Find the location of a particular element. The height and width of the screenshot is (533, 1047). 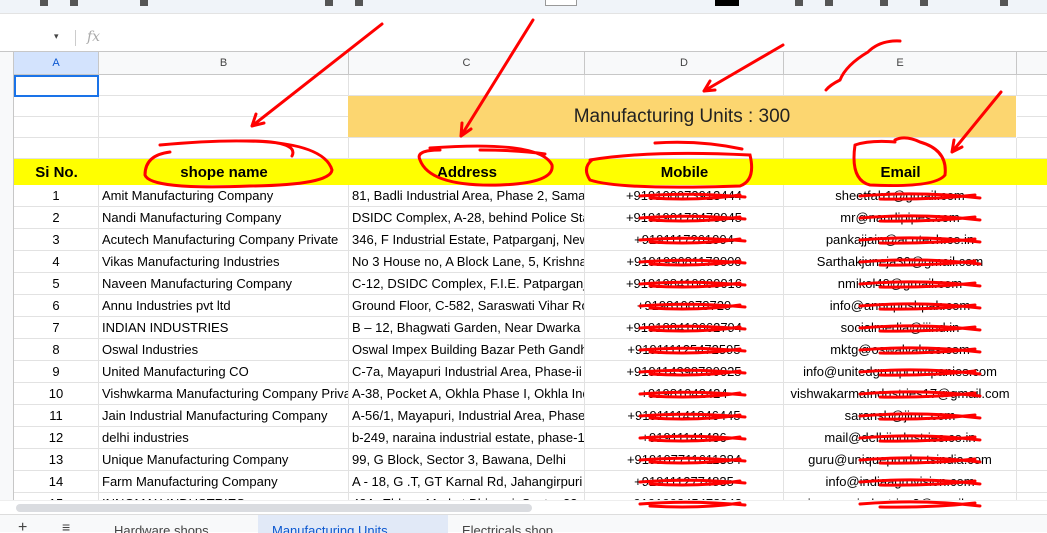

name-cell: Jain Industrial Manufacturing Company is located at coordinates (224, 416).